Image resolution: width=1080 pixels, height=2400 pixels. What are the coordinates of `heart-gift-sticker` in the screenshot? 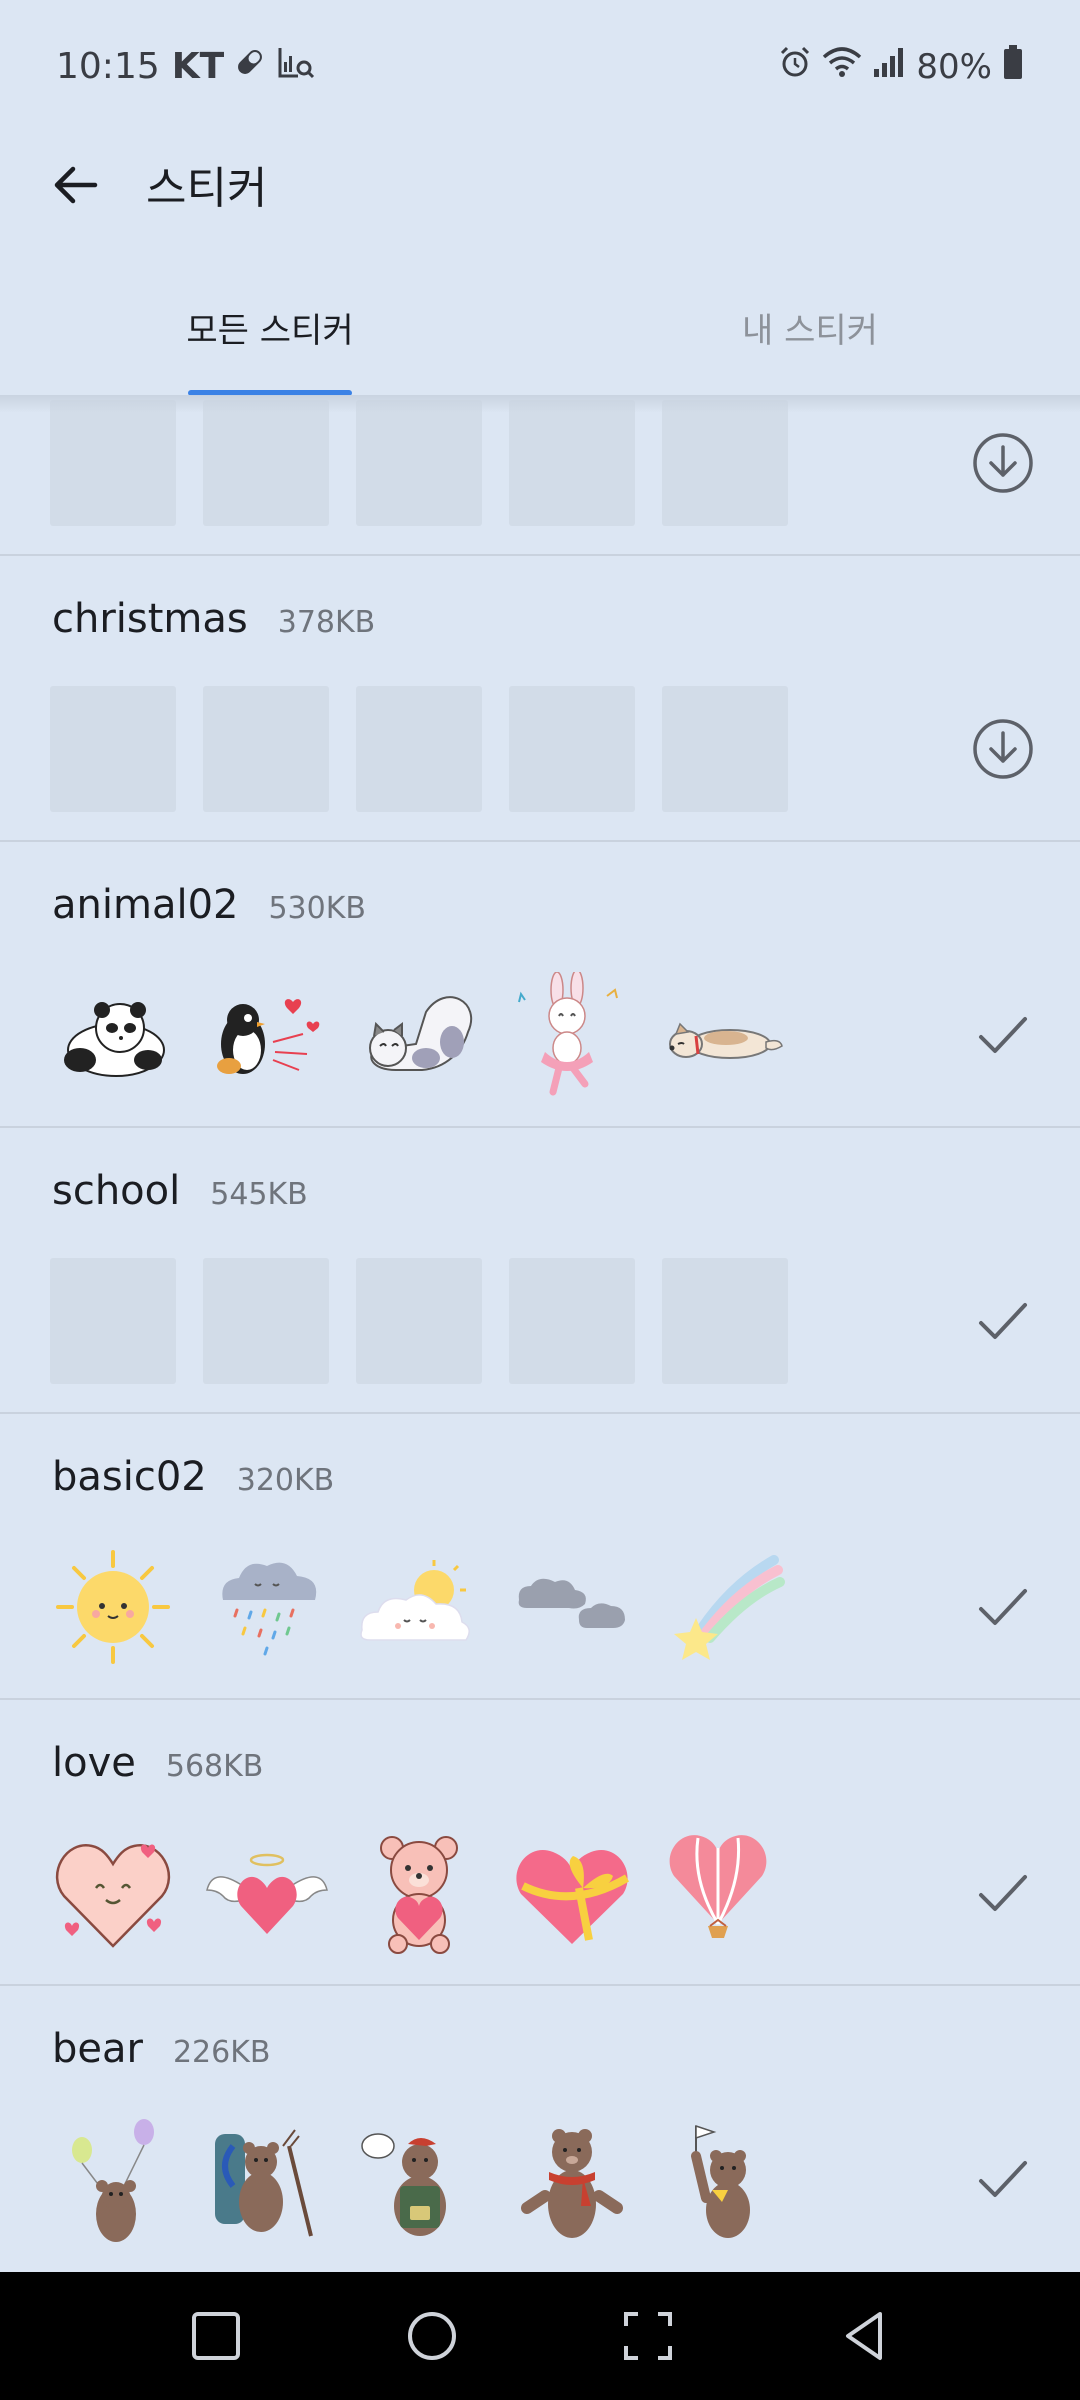 It's located at (572, 1893).